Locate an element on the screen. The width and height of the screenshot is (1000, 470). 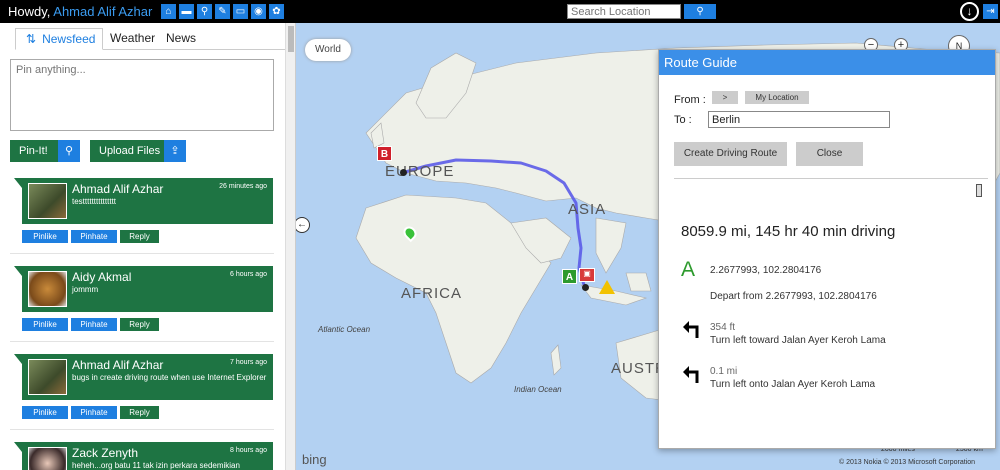
madagascar-landmass is located at coordinates (556, 360).